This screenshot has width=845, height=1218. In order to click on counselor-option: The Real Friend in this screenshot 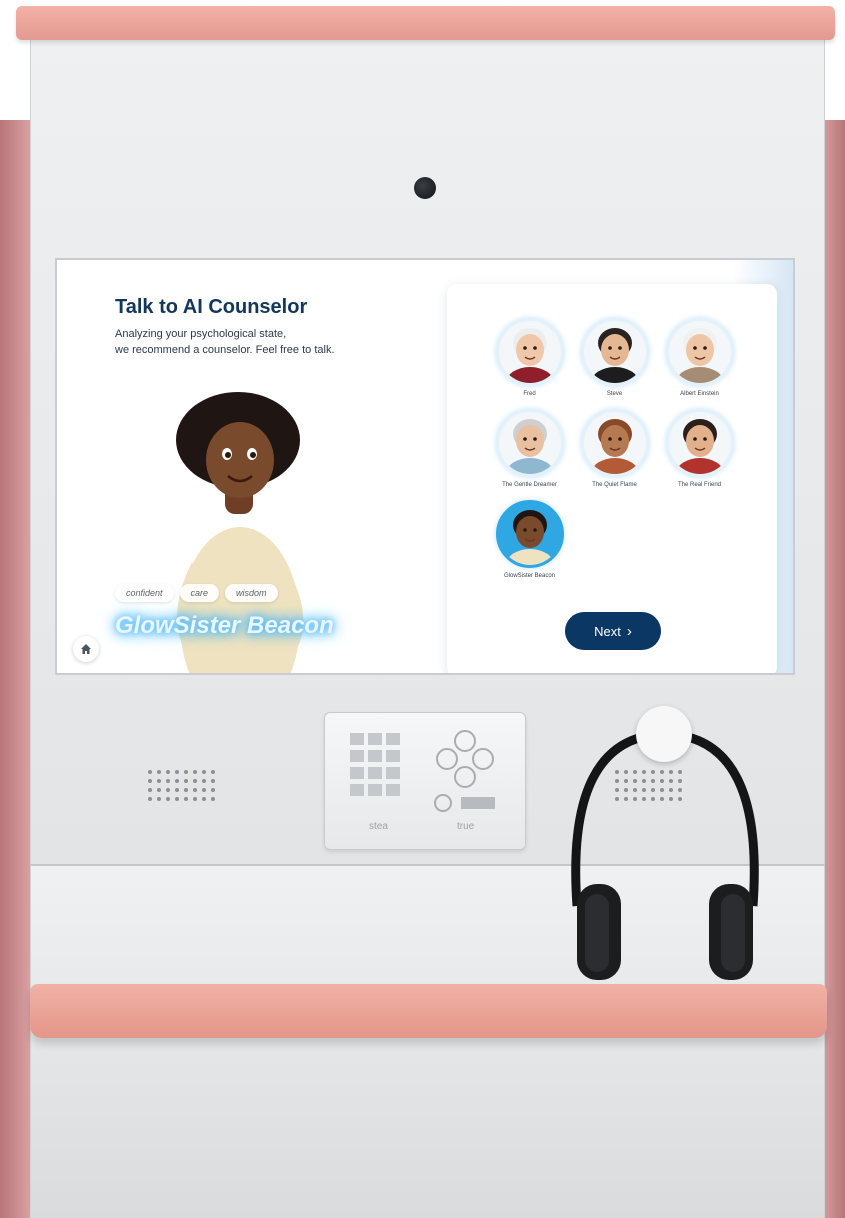, I will do `click(699, 448)`.